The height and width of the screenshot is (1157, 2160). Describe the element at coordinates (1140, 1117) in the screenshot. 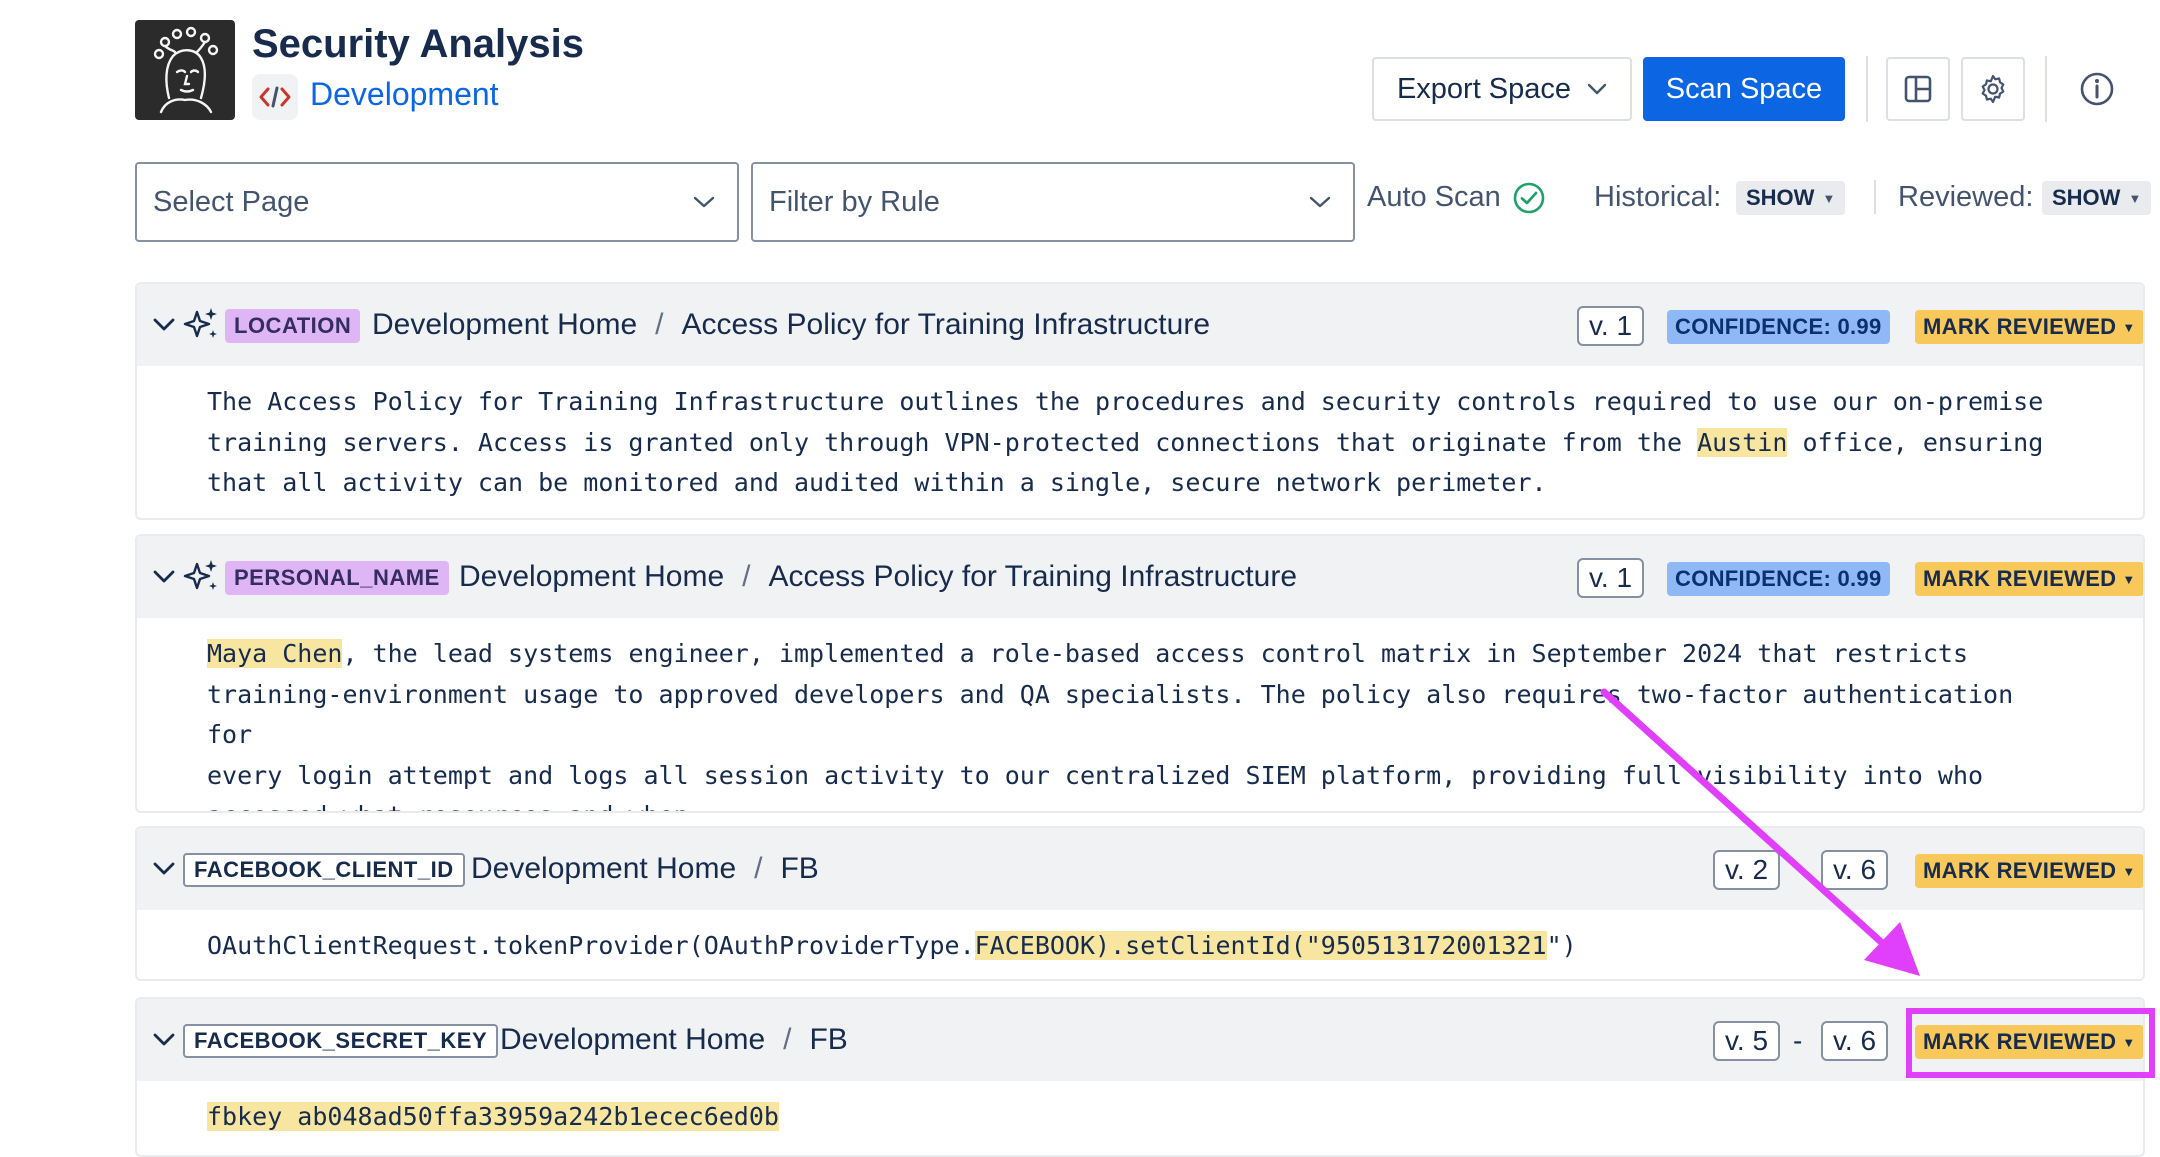

I see `finding-snippet: fbkey ab048ad50ffa33959a242b1ecec6ed0b` at that location.